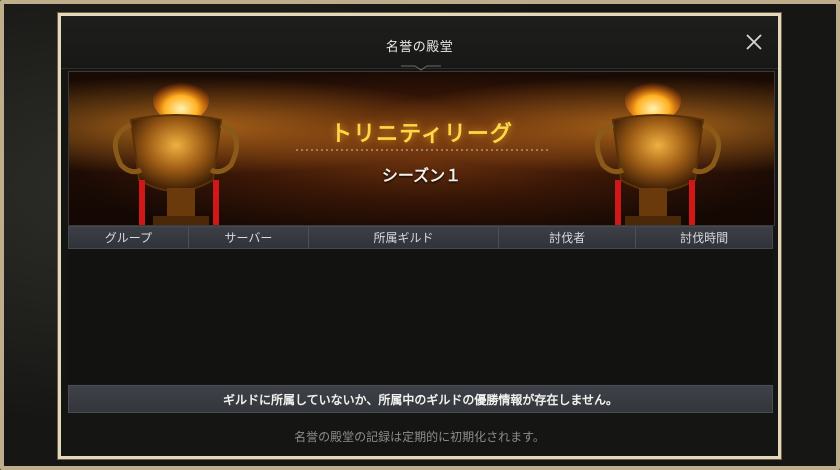 The image size is (840, 470). I want to click on table-header: グループ サーバー 所属ギルド 討伐者 討伐時間, so click(420, 237).